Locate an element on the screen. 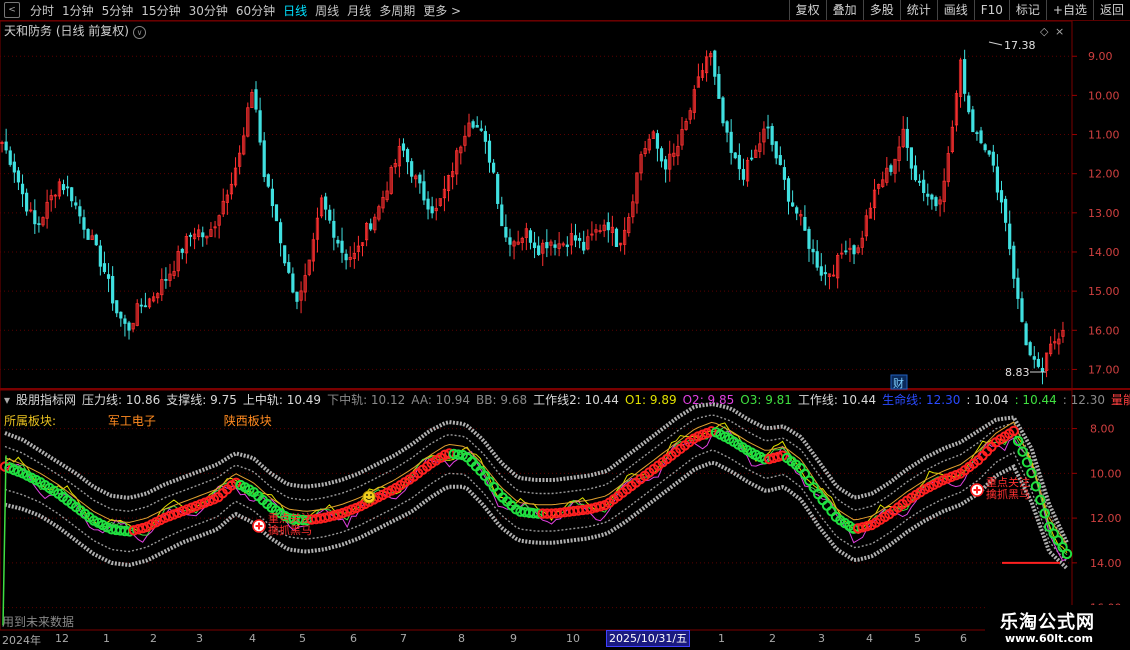  dropdown-arrow-icon: ▾ is located at coordinates (7, 400).